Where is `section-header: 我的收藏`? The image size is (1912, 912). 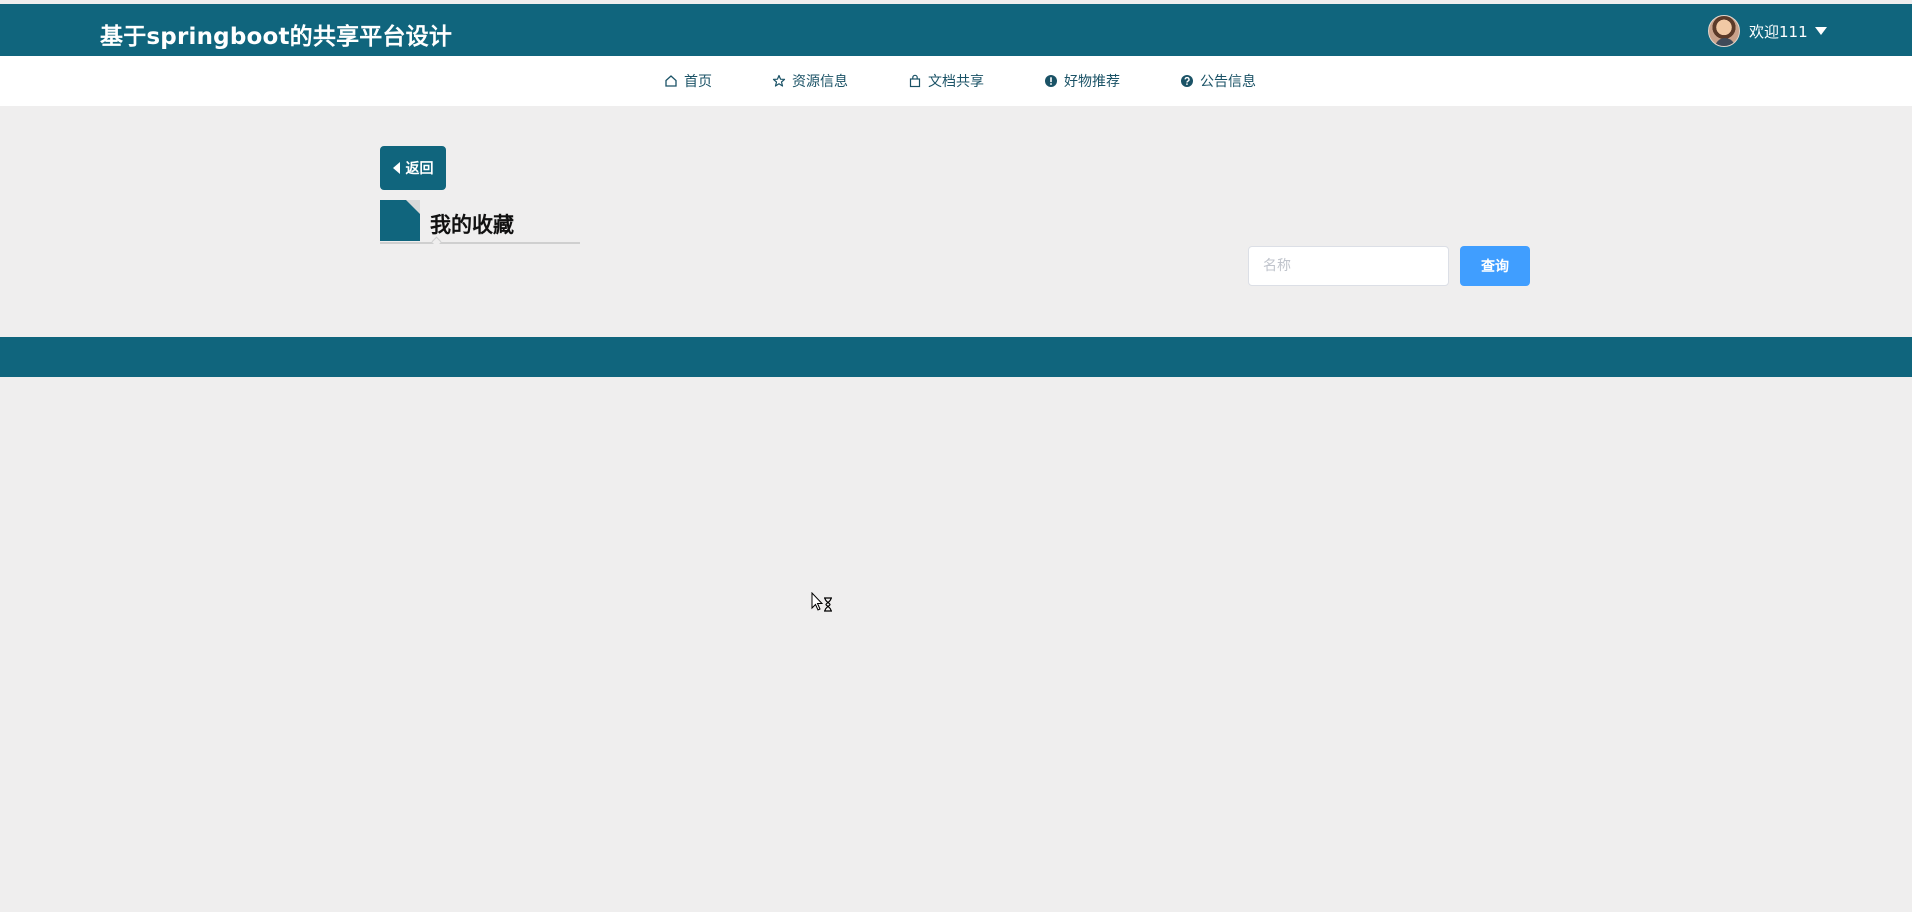
section-header: 我的收藏 is located at coordinates (480, 222).